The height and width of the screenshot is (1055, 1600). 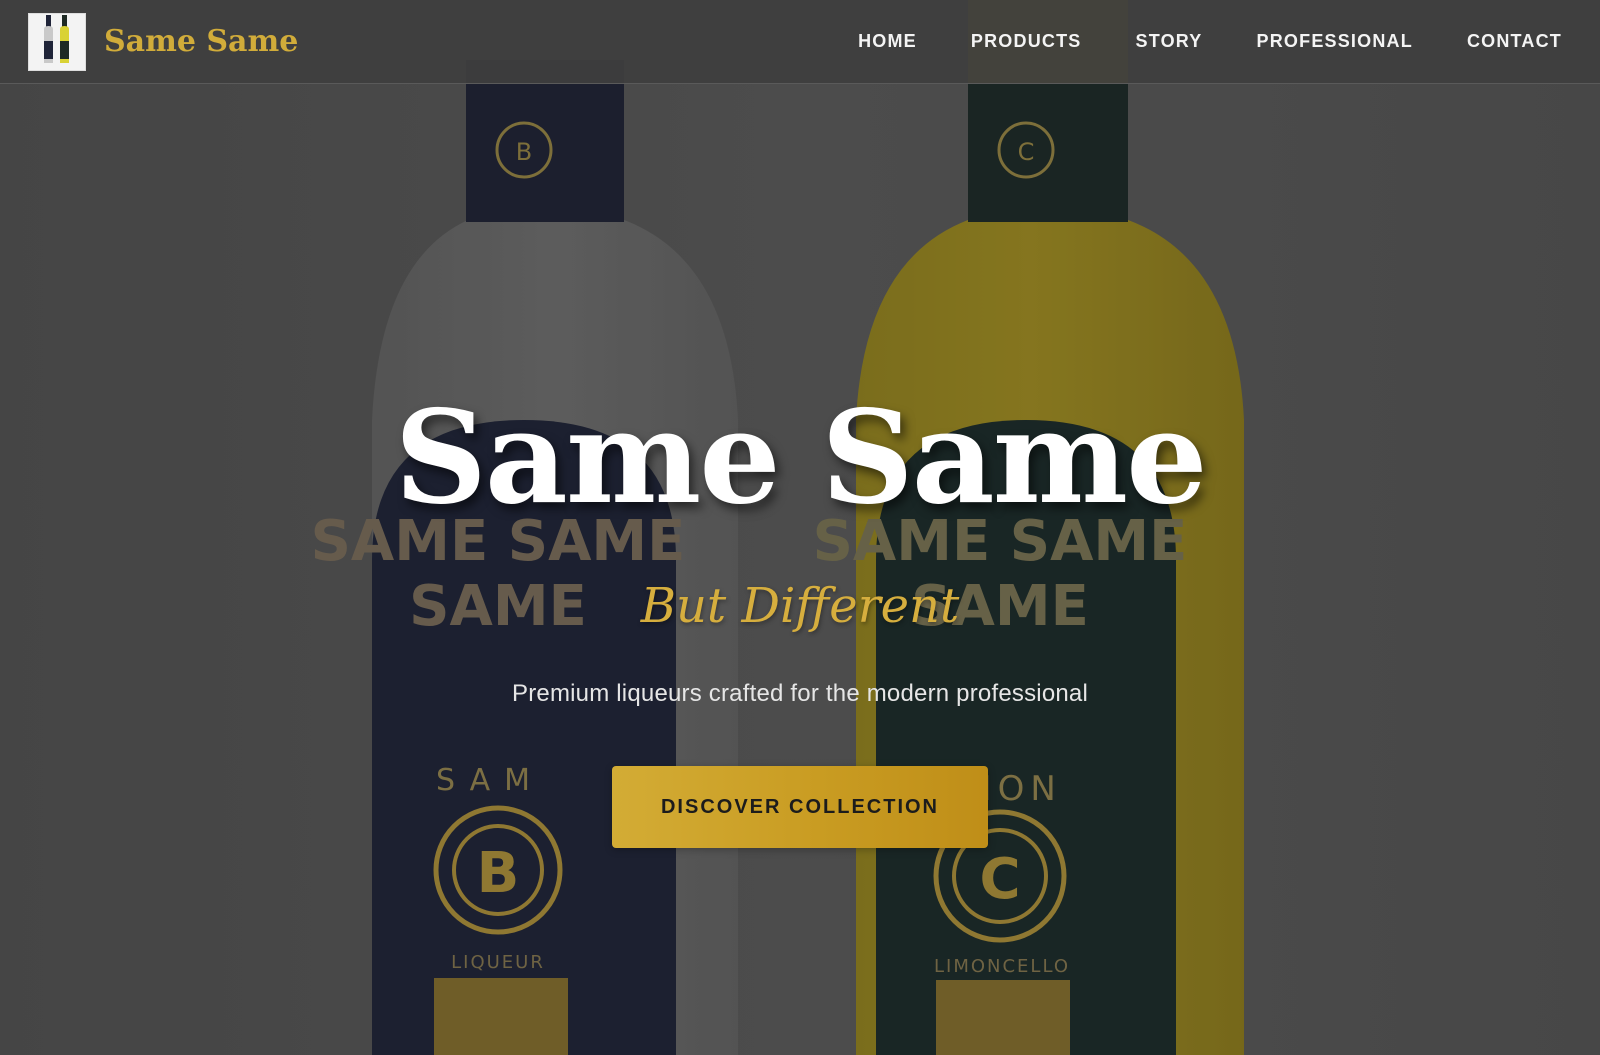 I want to click on hero-subtitle: But Different, so click(x=800, y=606).